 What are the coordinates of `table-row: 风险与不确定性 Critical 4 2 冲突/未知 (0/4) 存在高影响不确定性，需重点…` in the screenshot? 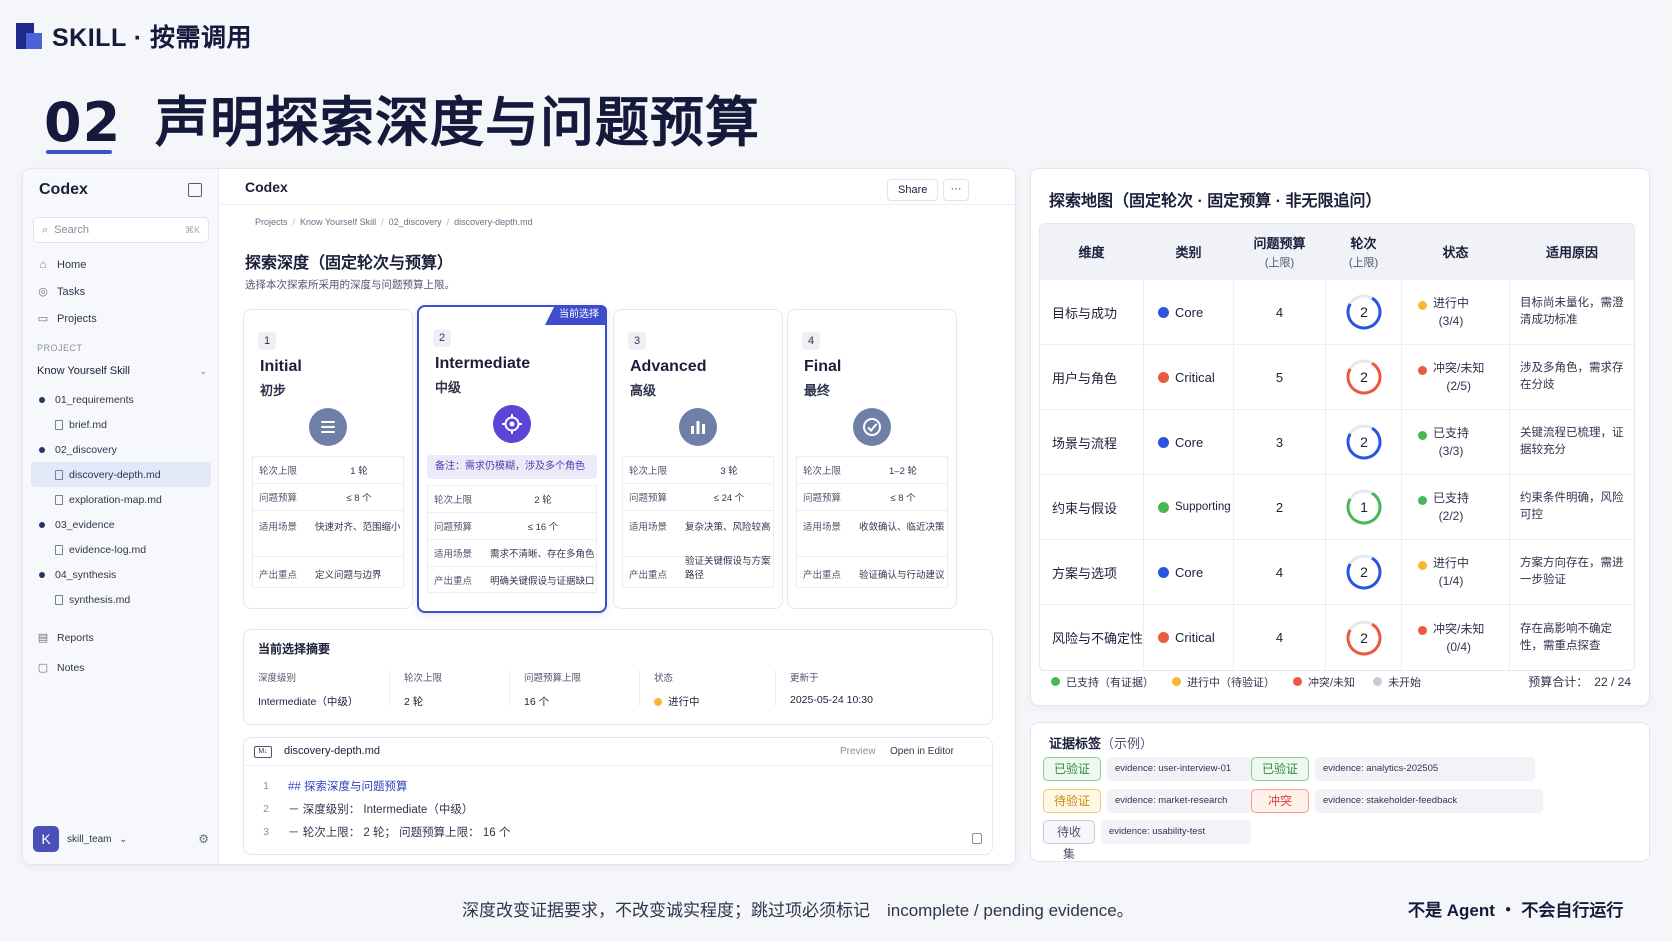 It's located at (1337, 637).